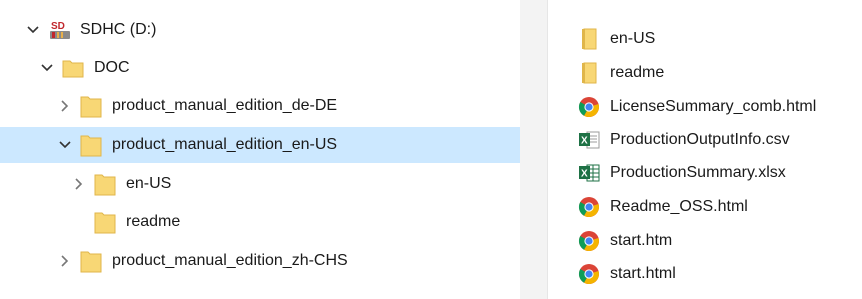 This screenshot has height=299, width=862. I want to click on sd-card-drive-icon: SD, so click(60, 30).